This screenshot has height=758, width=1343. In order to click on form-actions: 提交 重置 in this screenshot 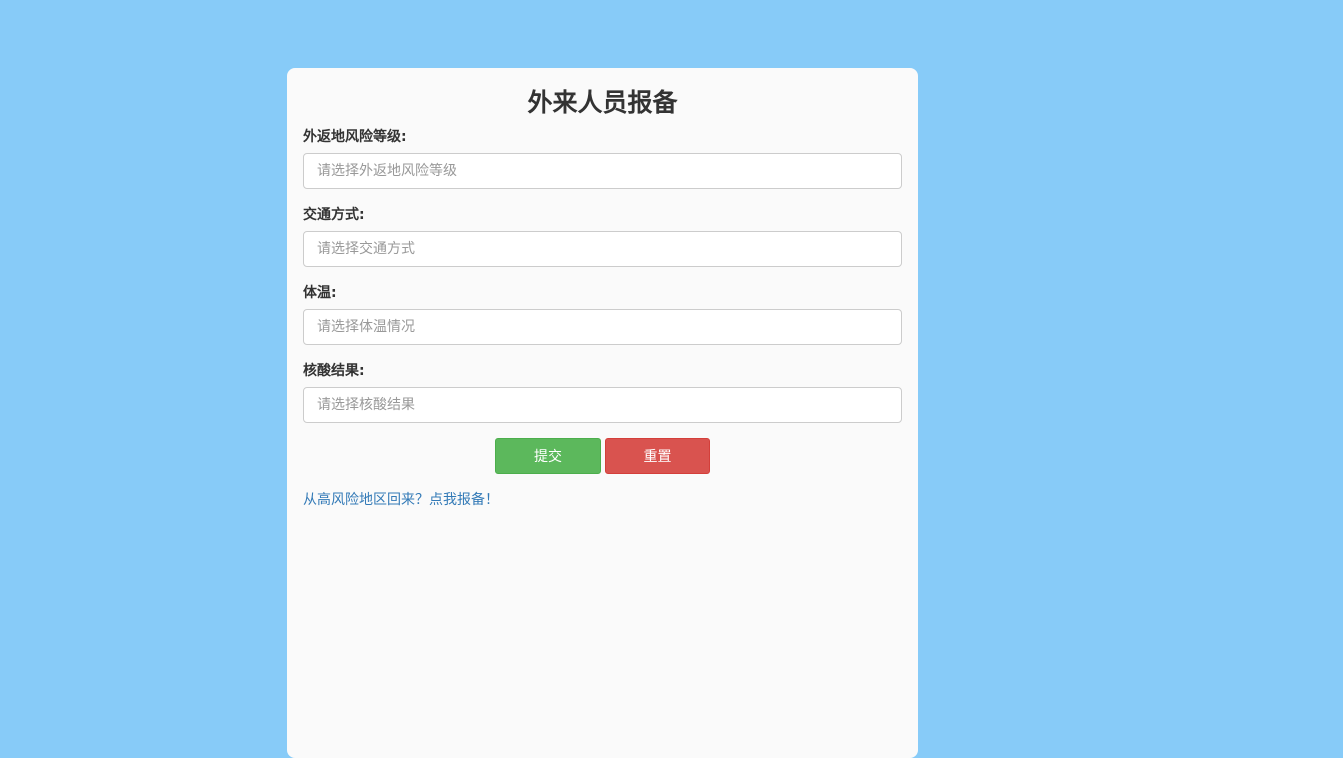, I will do `click(602, 456)`.